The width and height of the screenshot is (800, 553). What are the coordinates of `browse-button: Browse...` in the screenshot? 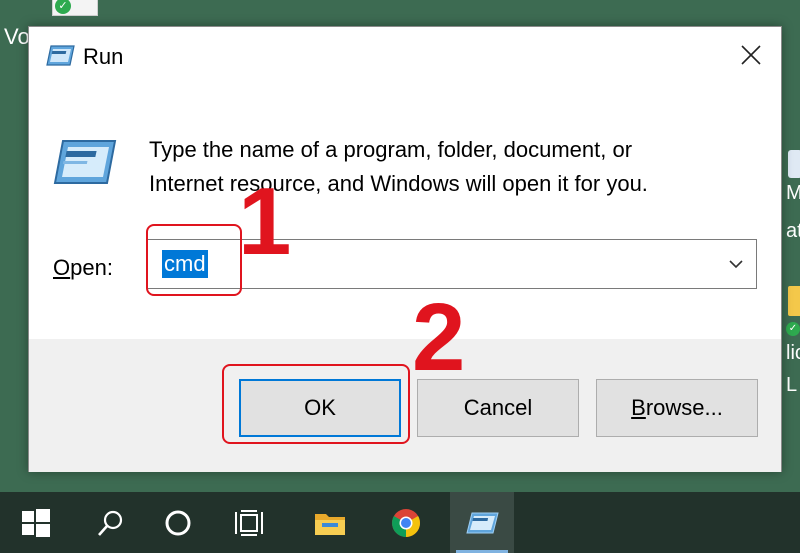 It's located at (677, 408).